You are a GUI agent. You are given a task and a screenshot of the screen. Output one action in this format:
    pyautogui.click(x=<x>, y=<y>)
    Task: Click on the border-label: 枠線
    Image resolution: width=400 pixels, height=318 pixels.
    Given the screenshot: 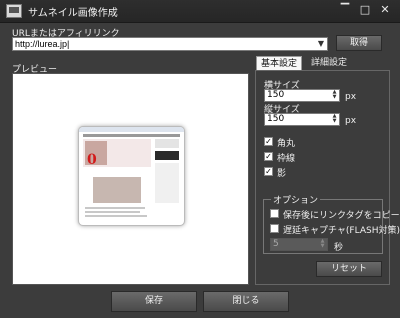 What is the action you would take?
    pyautogui.click(x=286, y=159)
    